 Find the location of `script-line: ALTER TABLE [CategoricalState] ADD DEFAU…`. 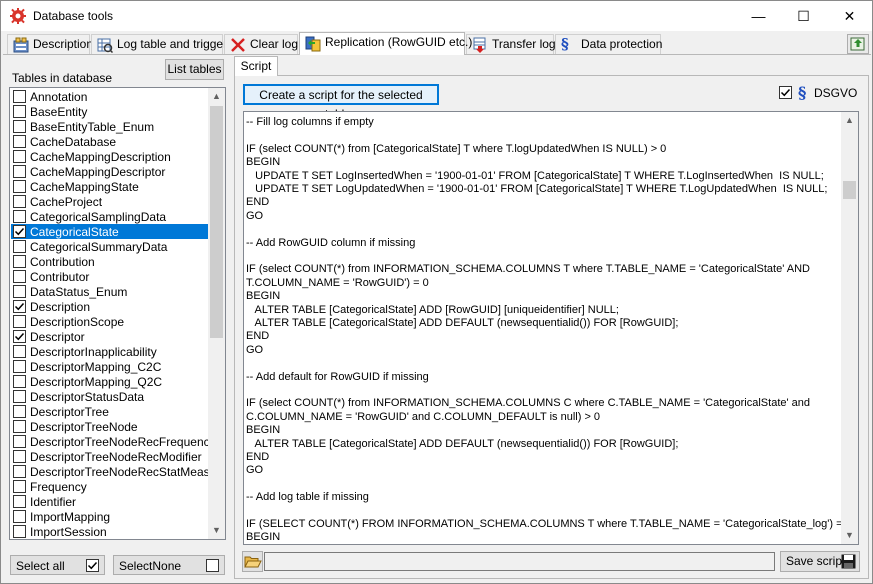

script-line: ALTER TABLE [CategoricalState] ADD DEFAU… is located at coordinates (462, 443).